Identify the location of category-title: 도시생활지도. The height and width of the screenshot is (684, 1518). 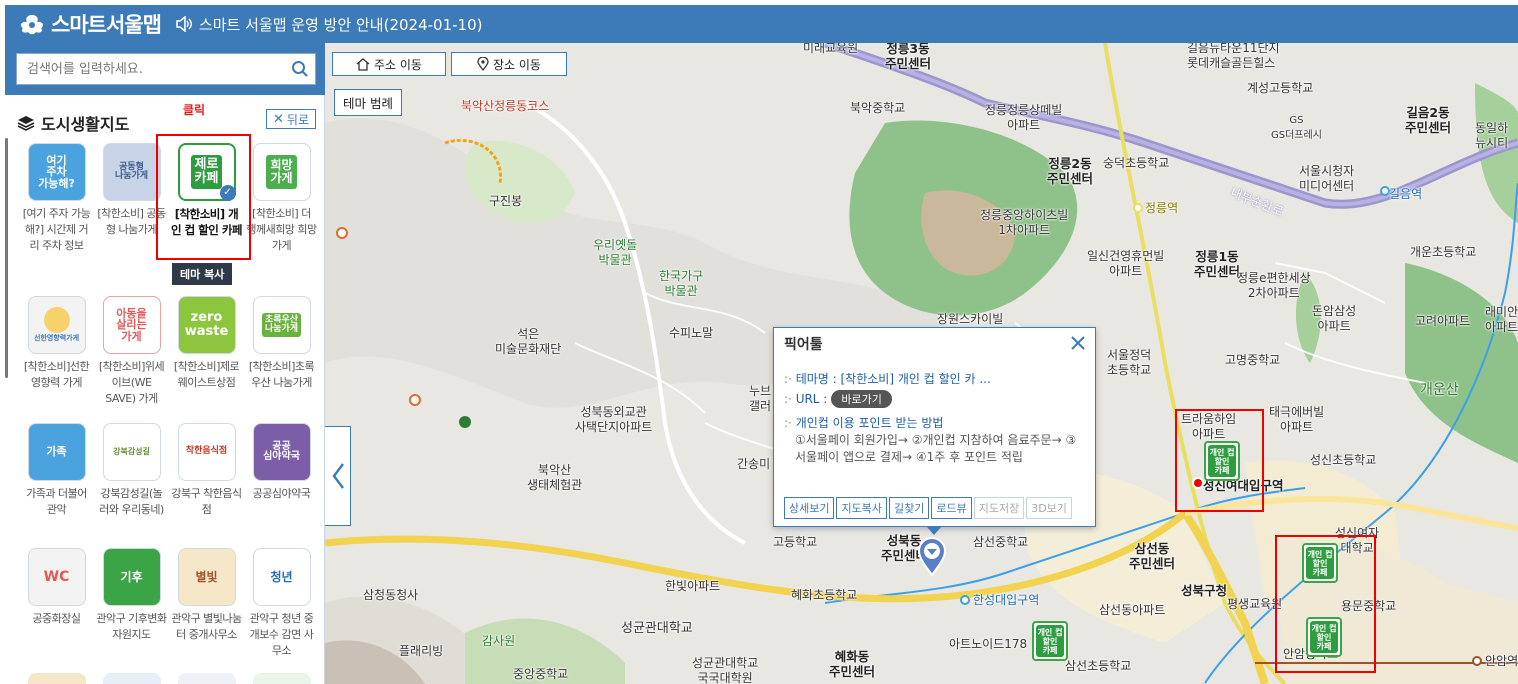
(73, 123).